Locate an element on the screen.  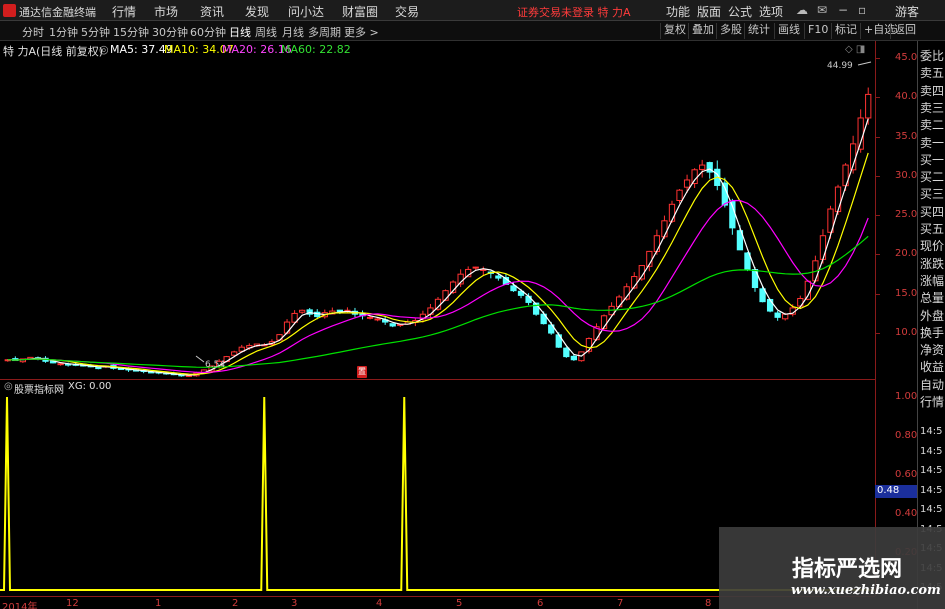
menu-quotes: 行情 is located at coordinates (124, 11).